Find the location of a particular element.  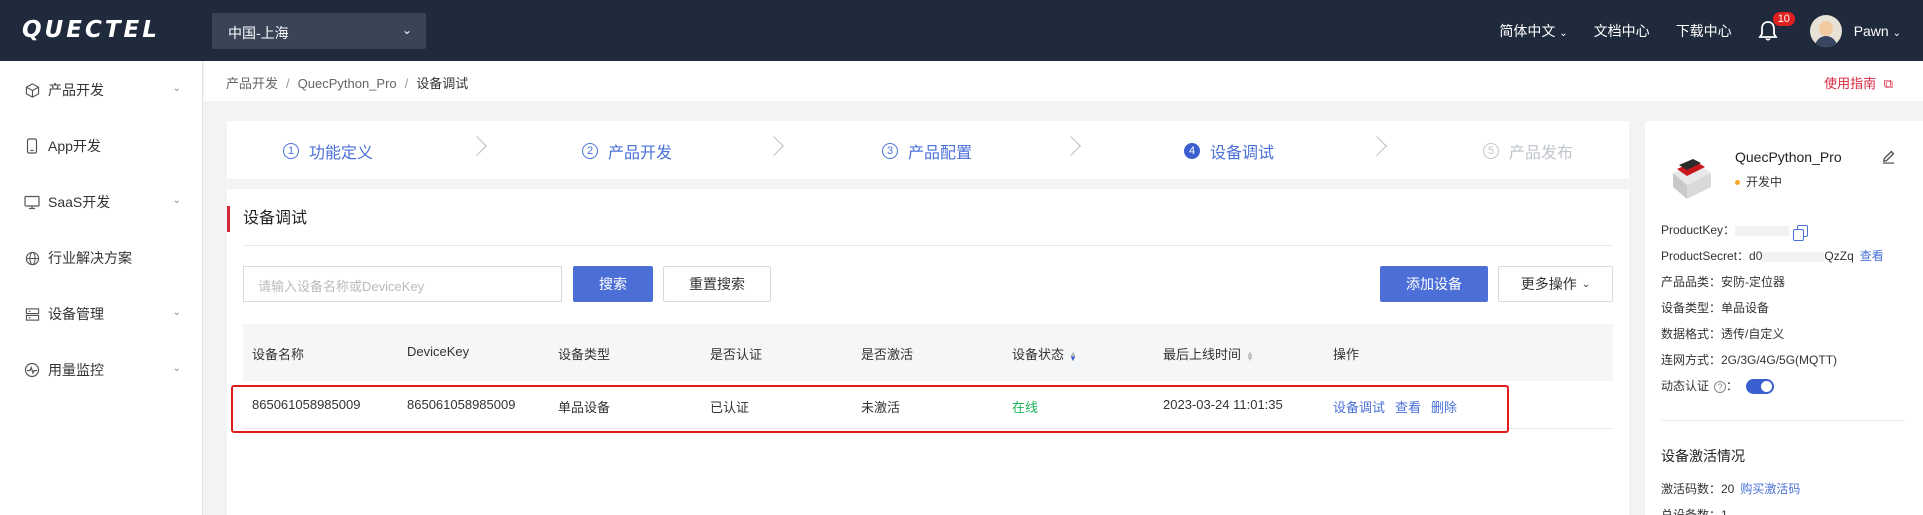

notification-count-badge: 10 is located at coordinates (1783, 18).